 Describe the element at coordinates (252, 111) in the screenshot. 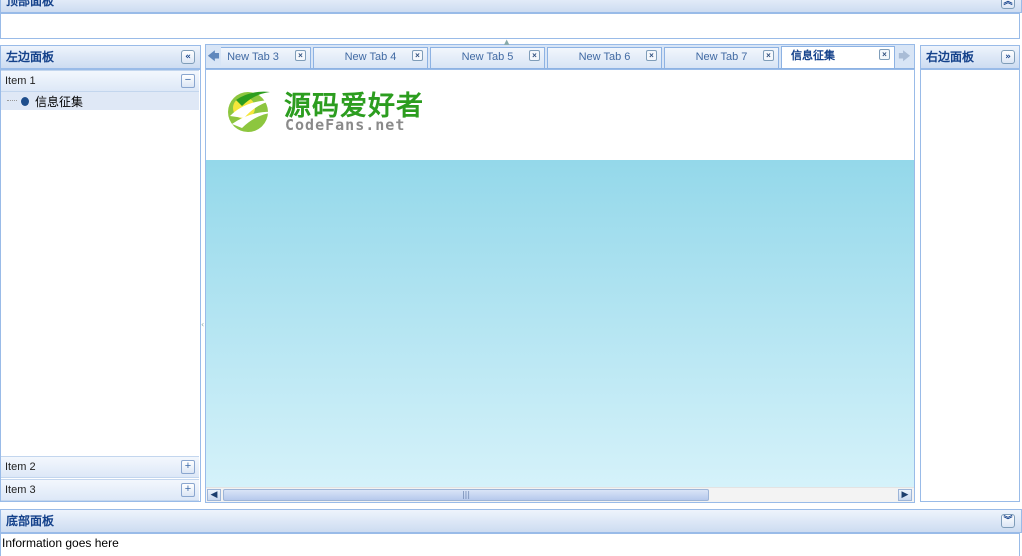

I see `codefans-logo-icon` at that location.